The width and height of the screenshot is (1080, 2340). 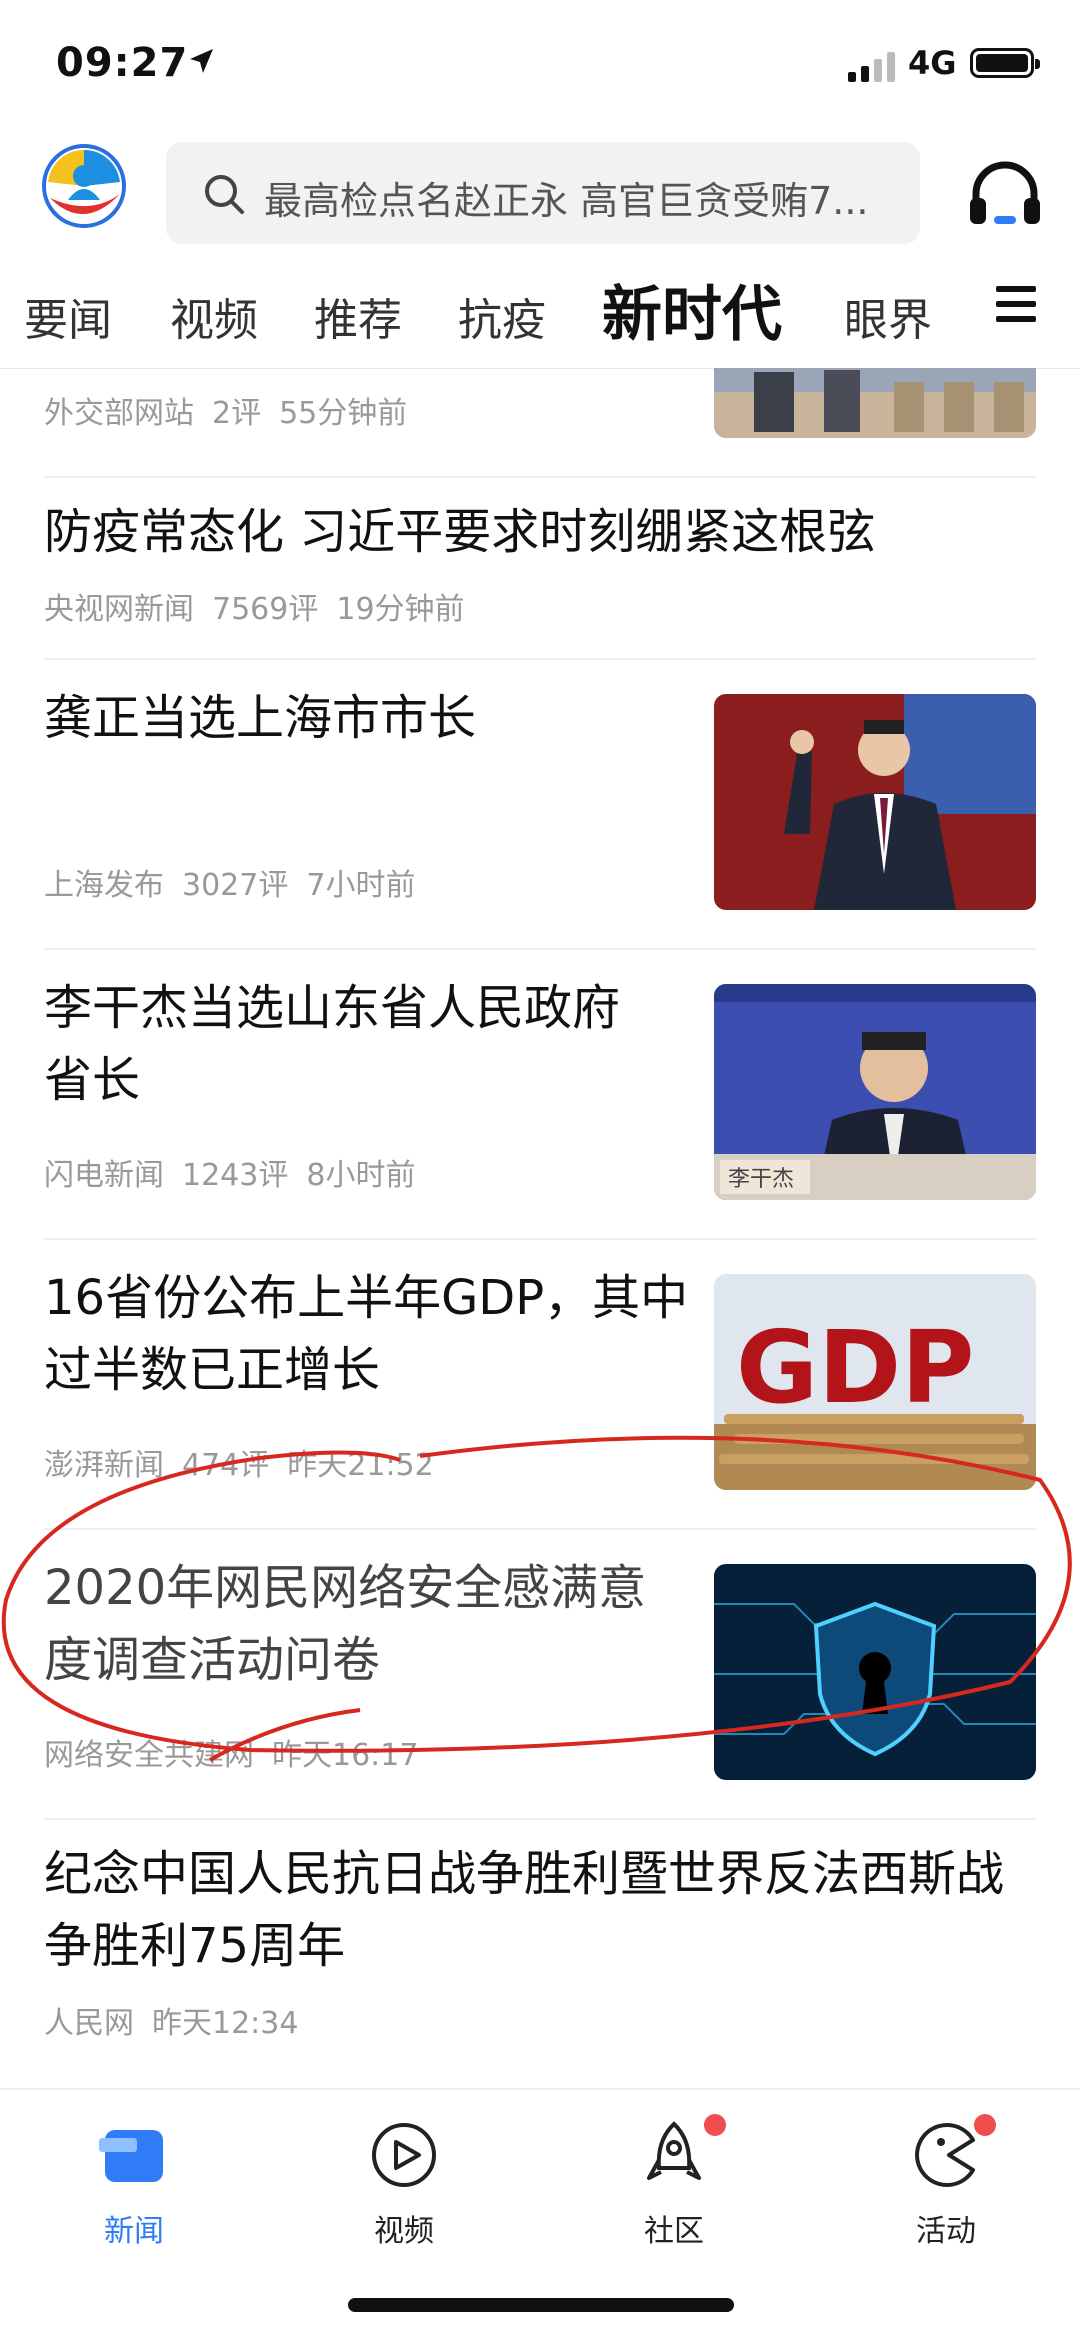 What do you see at coordinates (540, 65) in the screenshot?
I see `status-bar: 09:27 4G` at bounding box center [540, 65].